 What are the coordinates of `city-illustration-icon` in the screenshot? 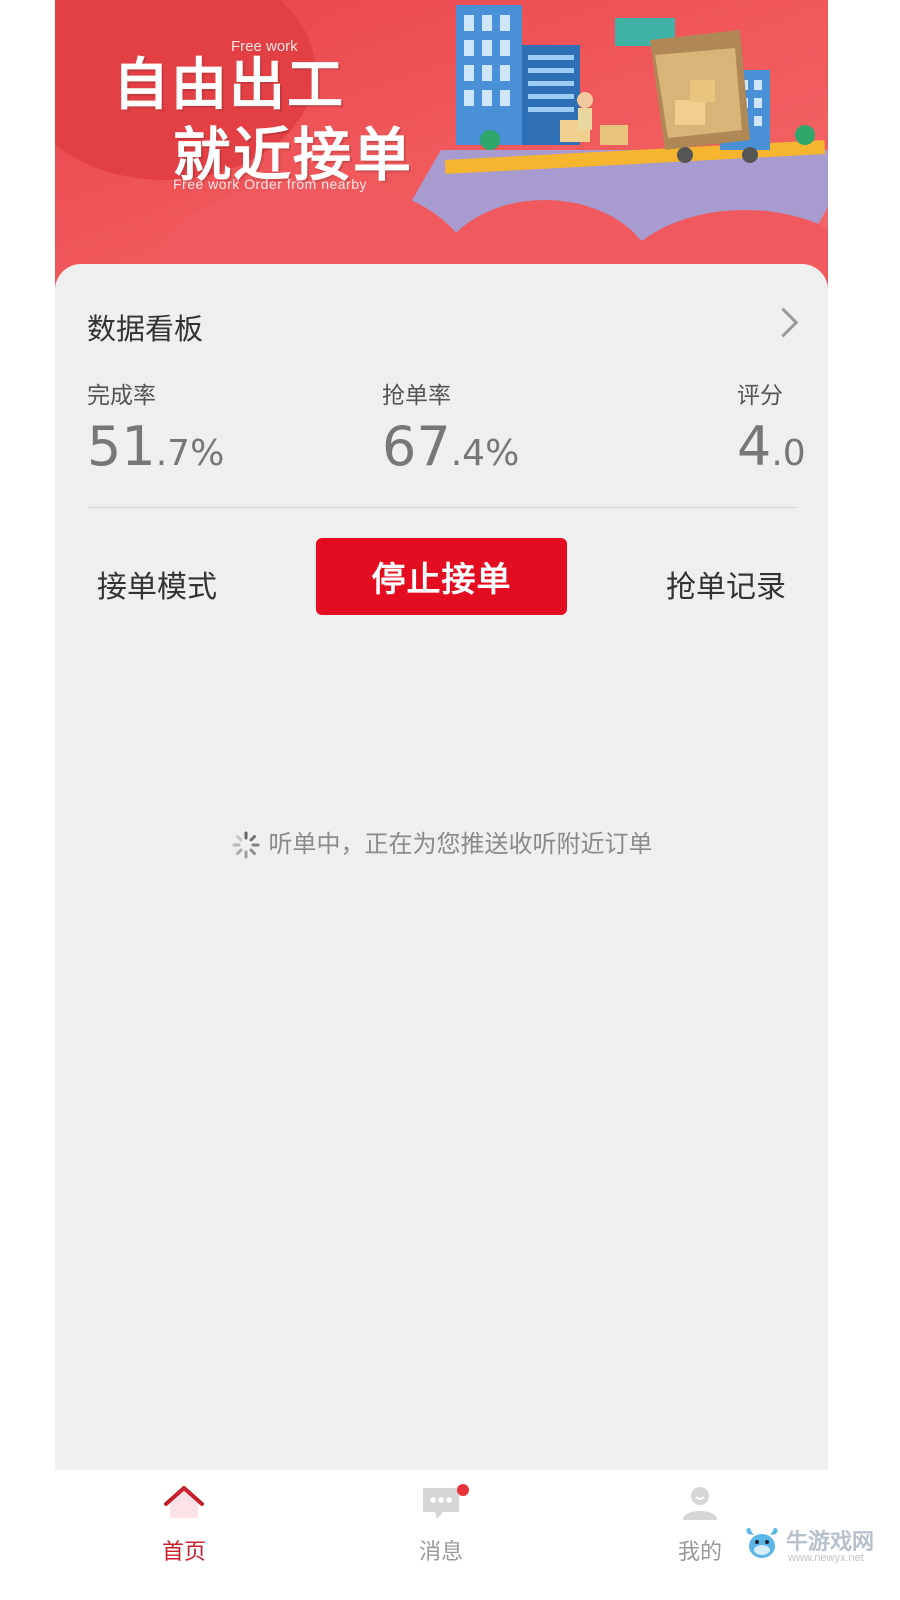 It's located at (635, 84).